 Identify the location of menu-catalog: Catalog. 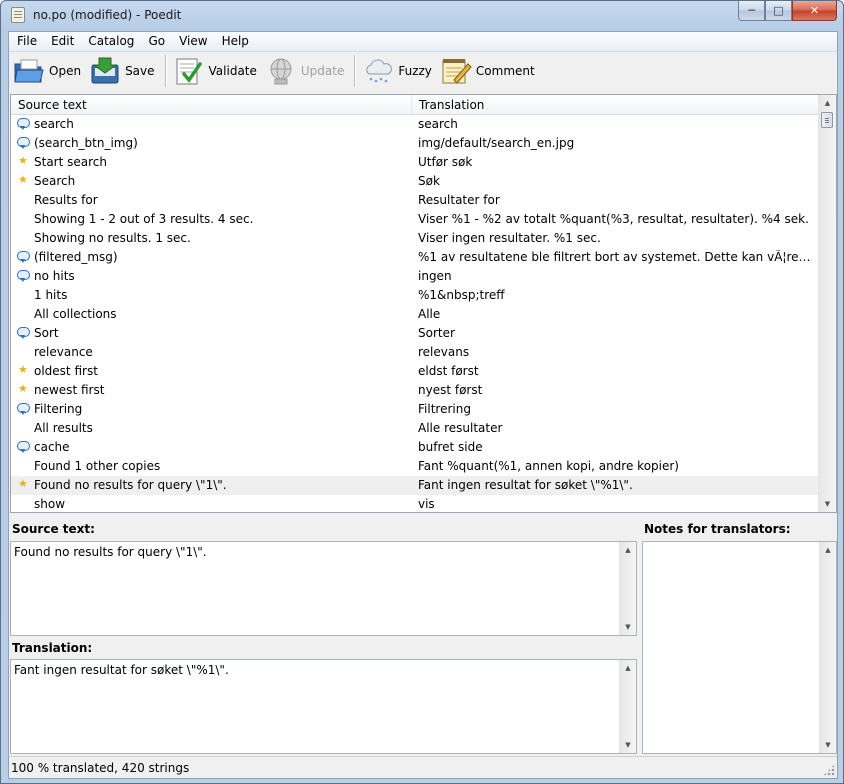
(111, 42).